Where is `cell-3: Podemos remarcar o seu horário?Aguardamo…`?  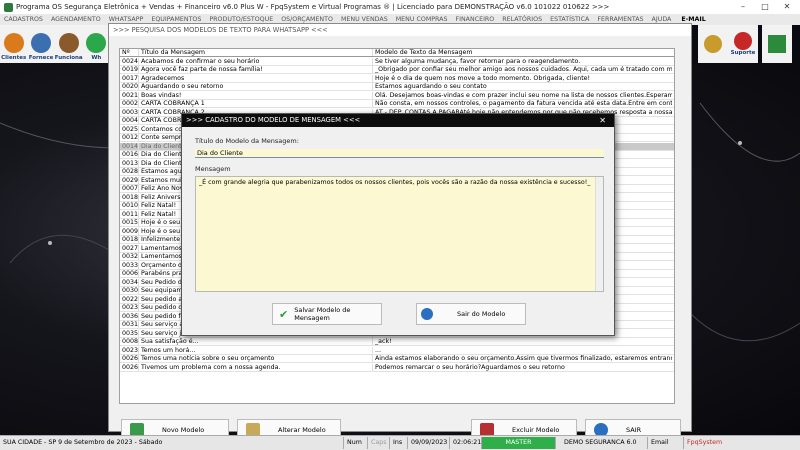
cell-3: Podemos remarcar o seu horário?Aguardamo… is located at coordinates (522, 367).